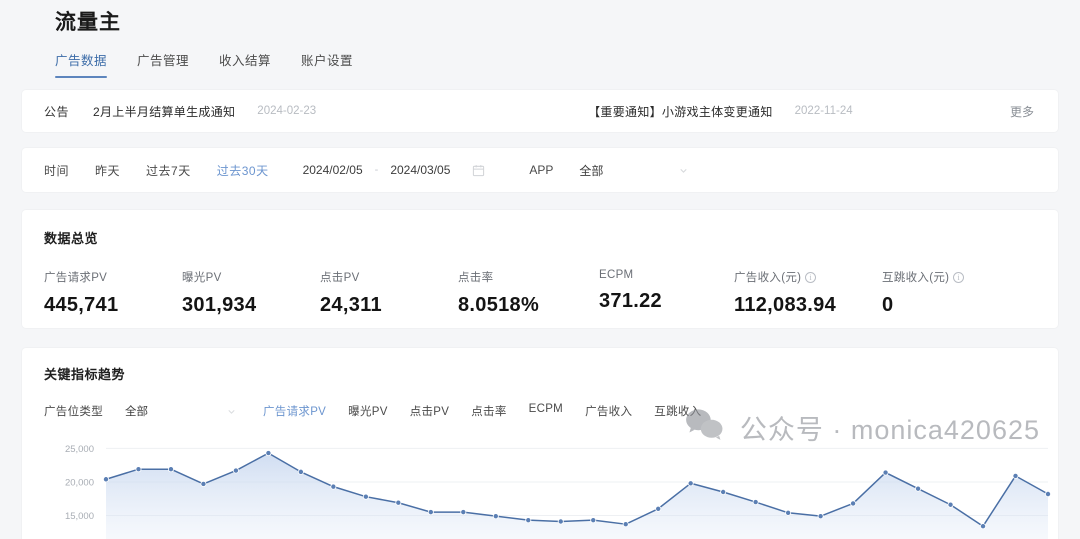 The height and width of the screenshot is (539, 1080). What do you see at coordinates (287, 111) in the screenshot?
I see `notice-date-1: 2024-02-23` at bounding box center [287, 111].